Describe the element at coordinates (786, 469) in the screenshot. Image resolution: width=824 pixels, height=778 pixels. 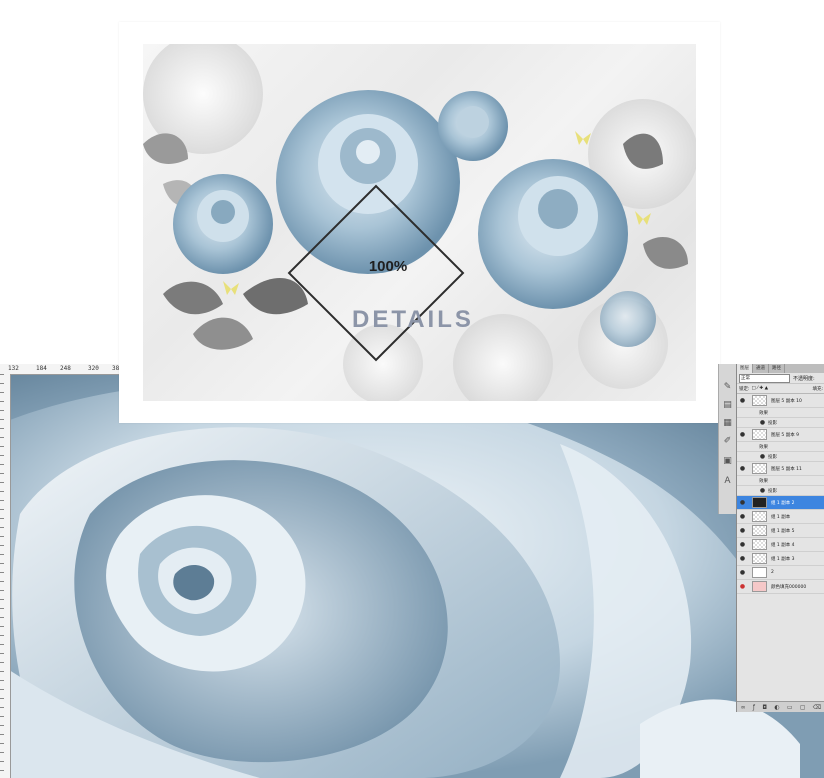
I see `layer-name: 图层 5 副本 11` at that location.